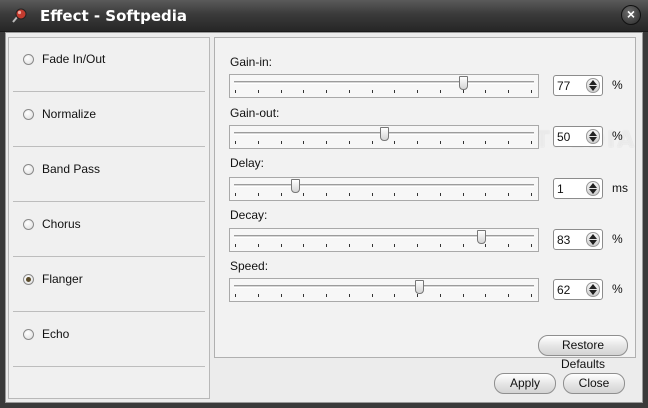 The image size is (648, 408). I want to click on apply-button: Apply, so click(525, 383).